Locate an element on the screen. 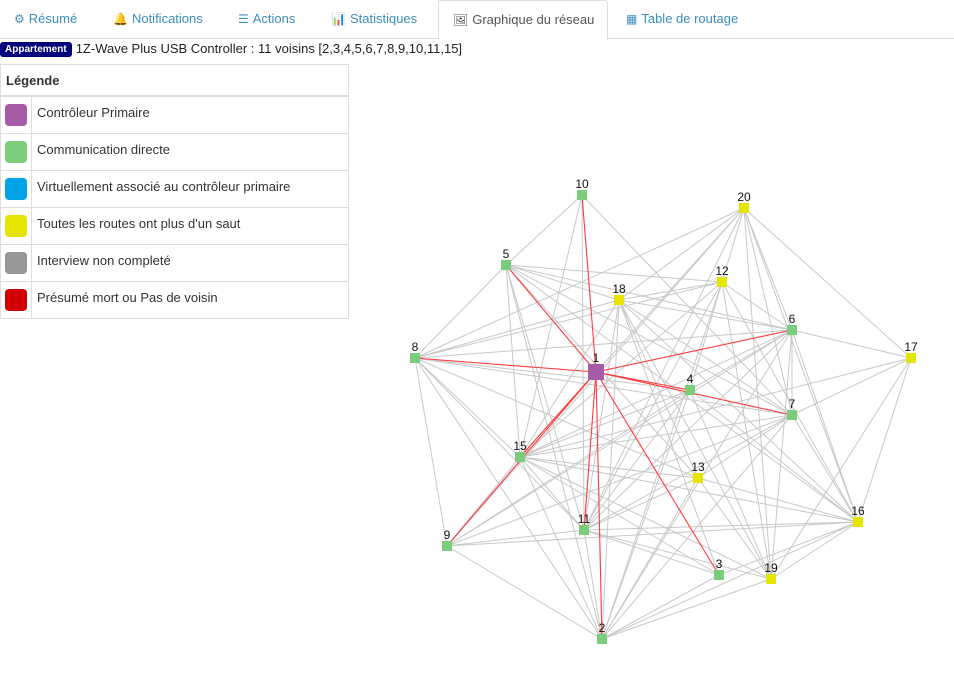 The image size is (954, 675). node-label: 3 is located at coordinates (719, 564).